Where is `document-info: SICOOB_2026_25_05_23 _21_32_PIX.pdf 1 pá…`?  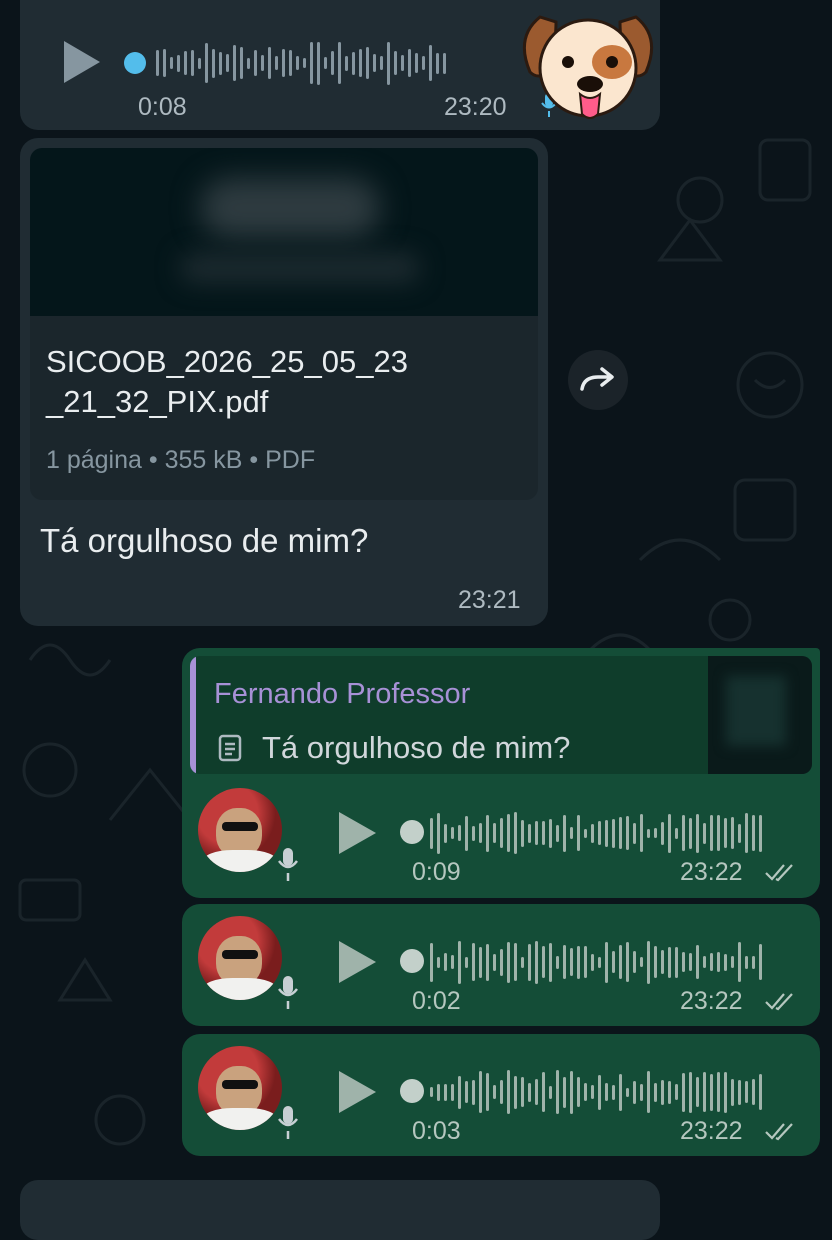
document-info: SICOOB_2026_25_05_23 _21_32_PIX.pdf 1 pá… is located at coordinates (284, 408).